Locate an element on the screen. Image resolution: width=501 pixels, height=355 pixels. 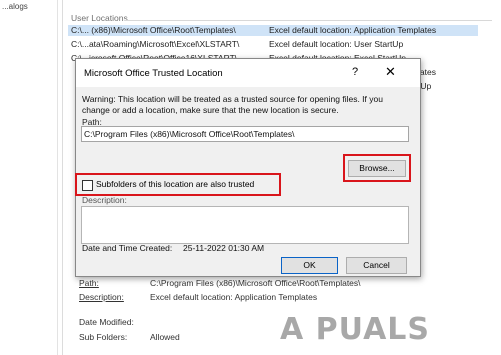
date-created-label: Date and Time Created: is located at coordinates (127, 248).